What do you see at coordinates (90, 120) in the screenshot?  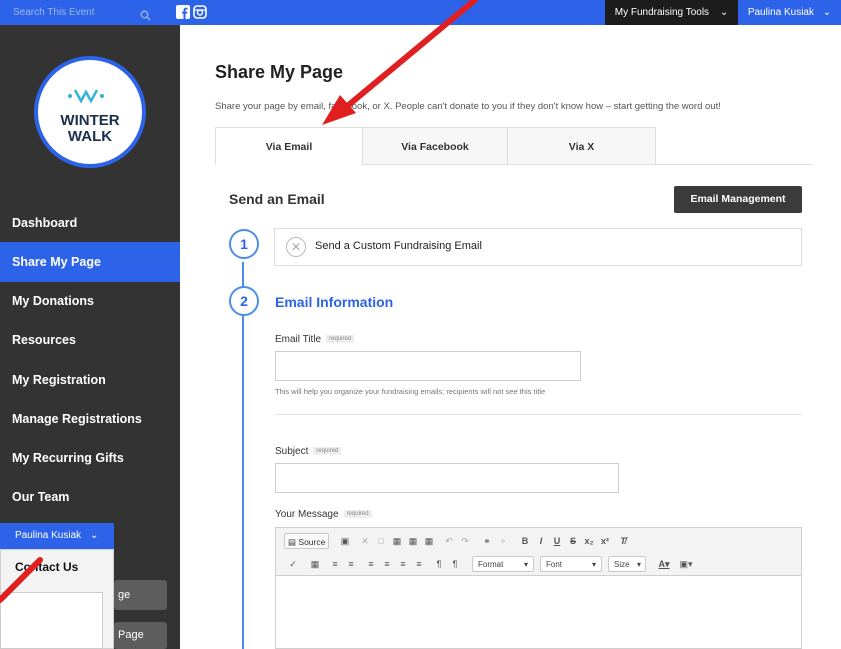 I see `logo-text-winter: WINTER` at bounding box center [90, 120].